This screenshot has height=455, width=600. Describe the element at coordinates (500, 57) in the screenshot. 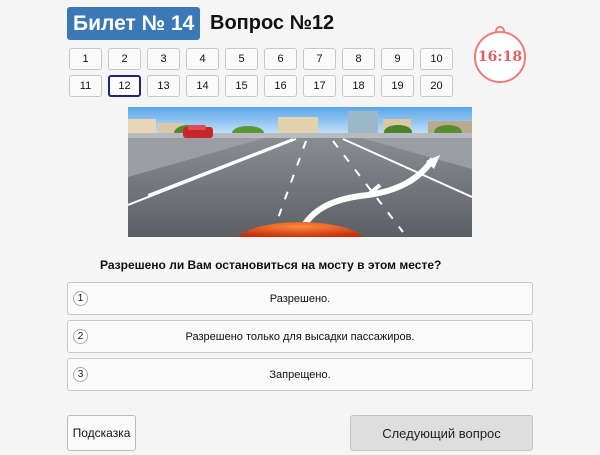

I see `timer: 16:18` at that location.